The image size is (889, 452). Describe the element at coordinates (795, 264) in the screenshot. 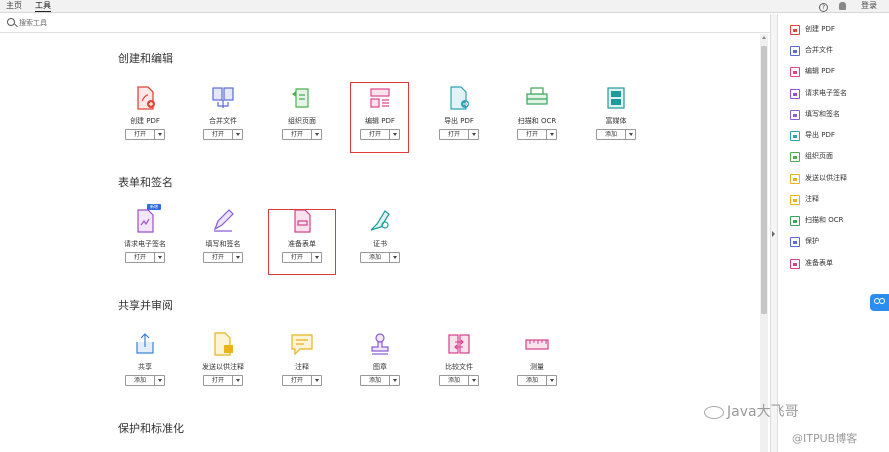

I see `prepare-form-icon` at that location.